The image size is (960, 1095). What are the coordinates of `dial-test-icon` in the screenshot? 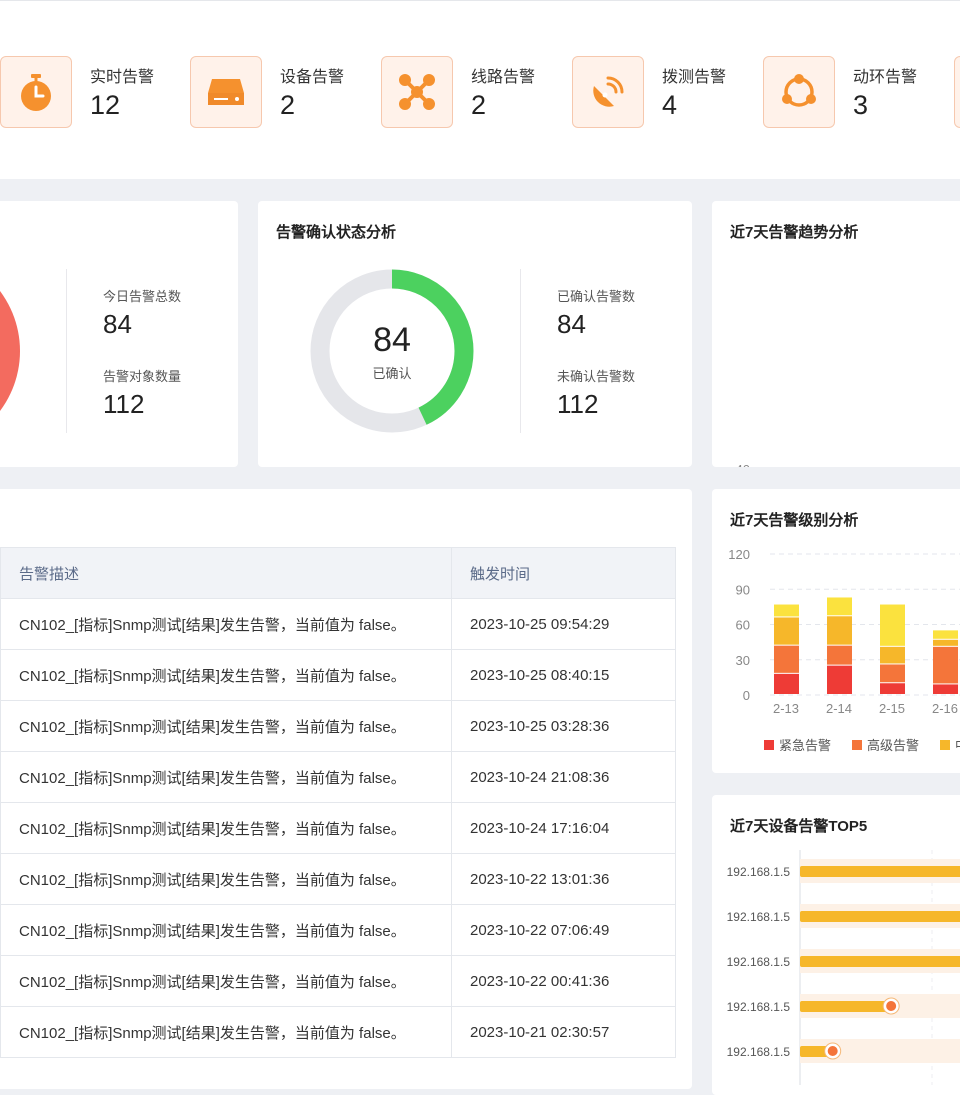 It's located at (608, 92).